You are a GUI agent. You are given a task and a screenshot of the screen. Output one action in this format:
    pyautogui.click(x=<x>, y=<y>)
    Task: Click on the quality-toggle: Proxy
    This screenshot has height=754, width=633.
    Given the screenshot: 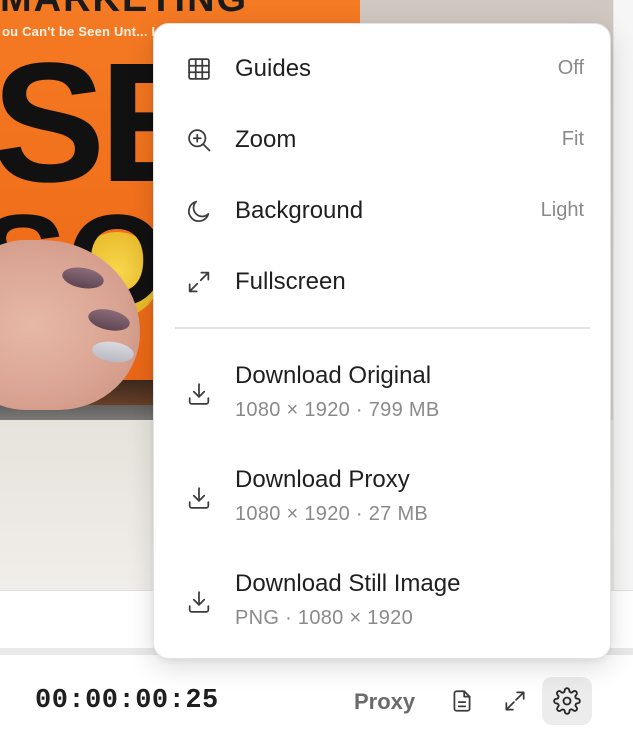 What is the action you would take?
    pyautogui.click(x=384, y=702)
    